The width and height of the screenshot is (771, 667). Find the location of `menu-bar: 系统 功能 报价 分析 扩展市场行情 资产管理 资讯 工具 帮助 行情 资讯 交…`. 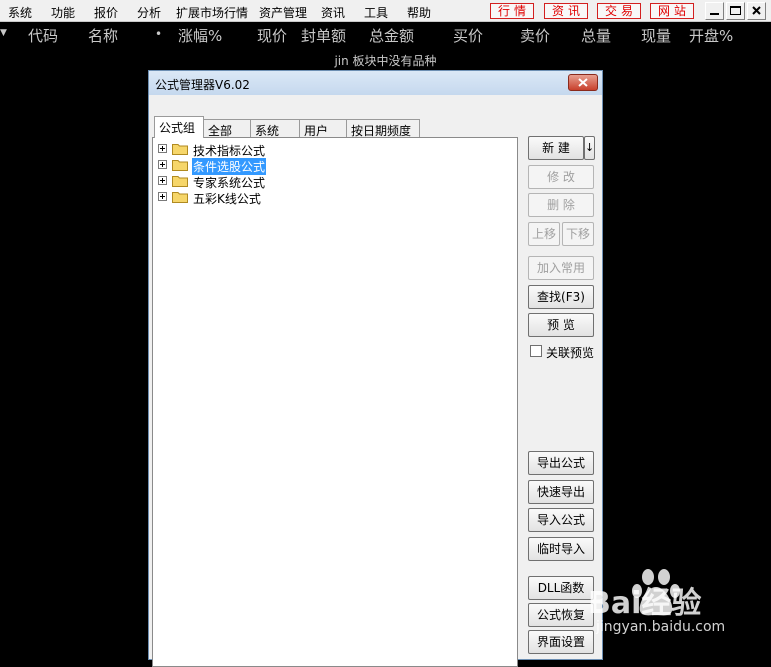

menu-bar: 系统 功能 报价 分析 扩展市场行情 资产管理 资讯 工具 帮助 行情 资讯 交… is located at coordinates (385, 11).